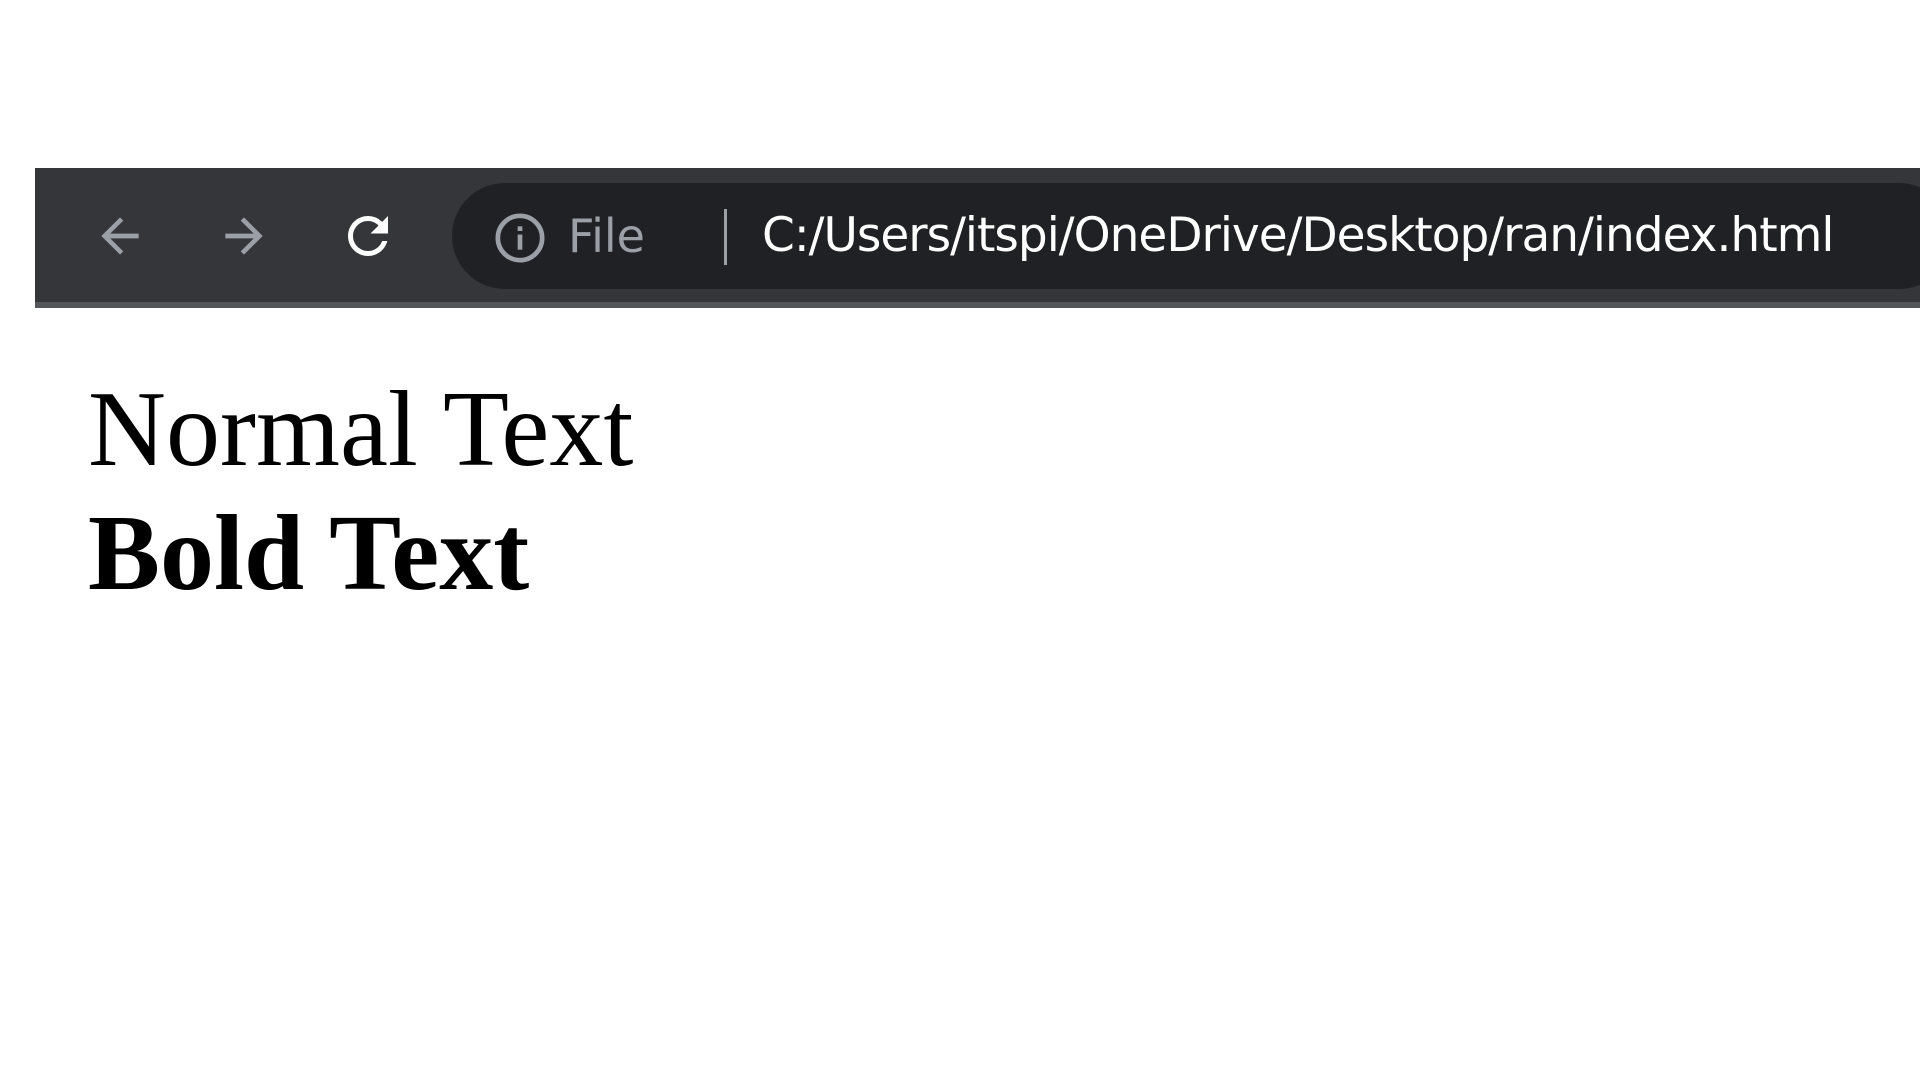 The height and width of the screenshot is (1080, 1920). I want to click on reload-icon, so click(368, 236).